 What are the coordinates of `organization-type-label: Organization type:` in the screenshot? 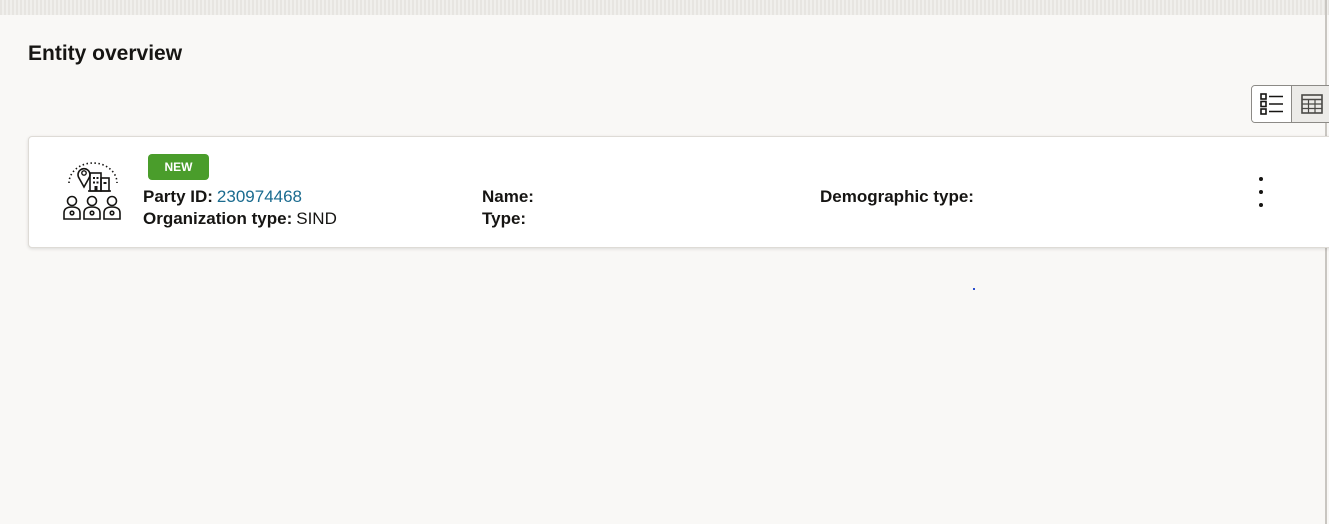 It's located at (218, 218).